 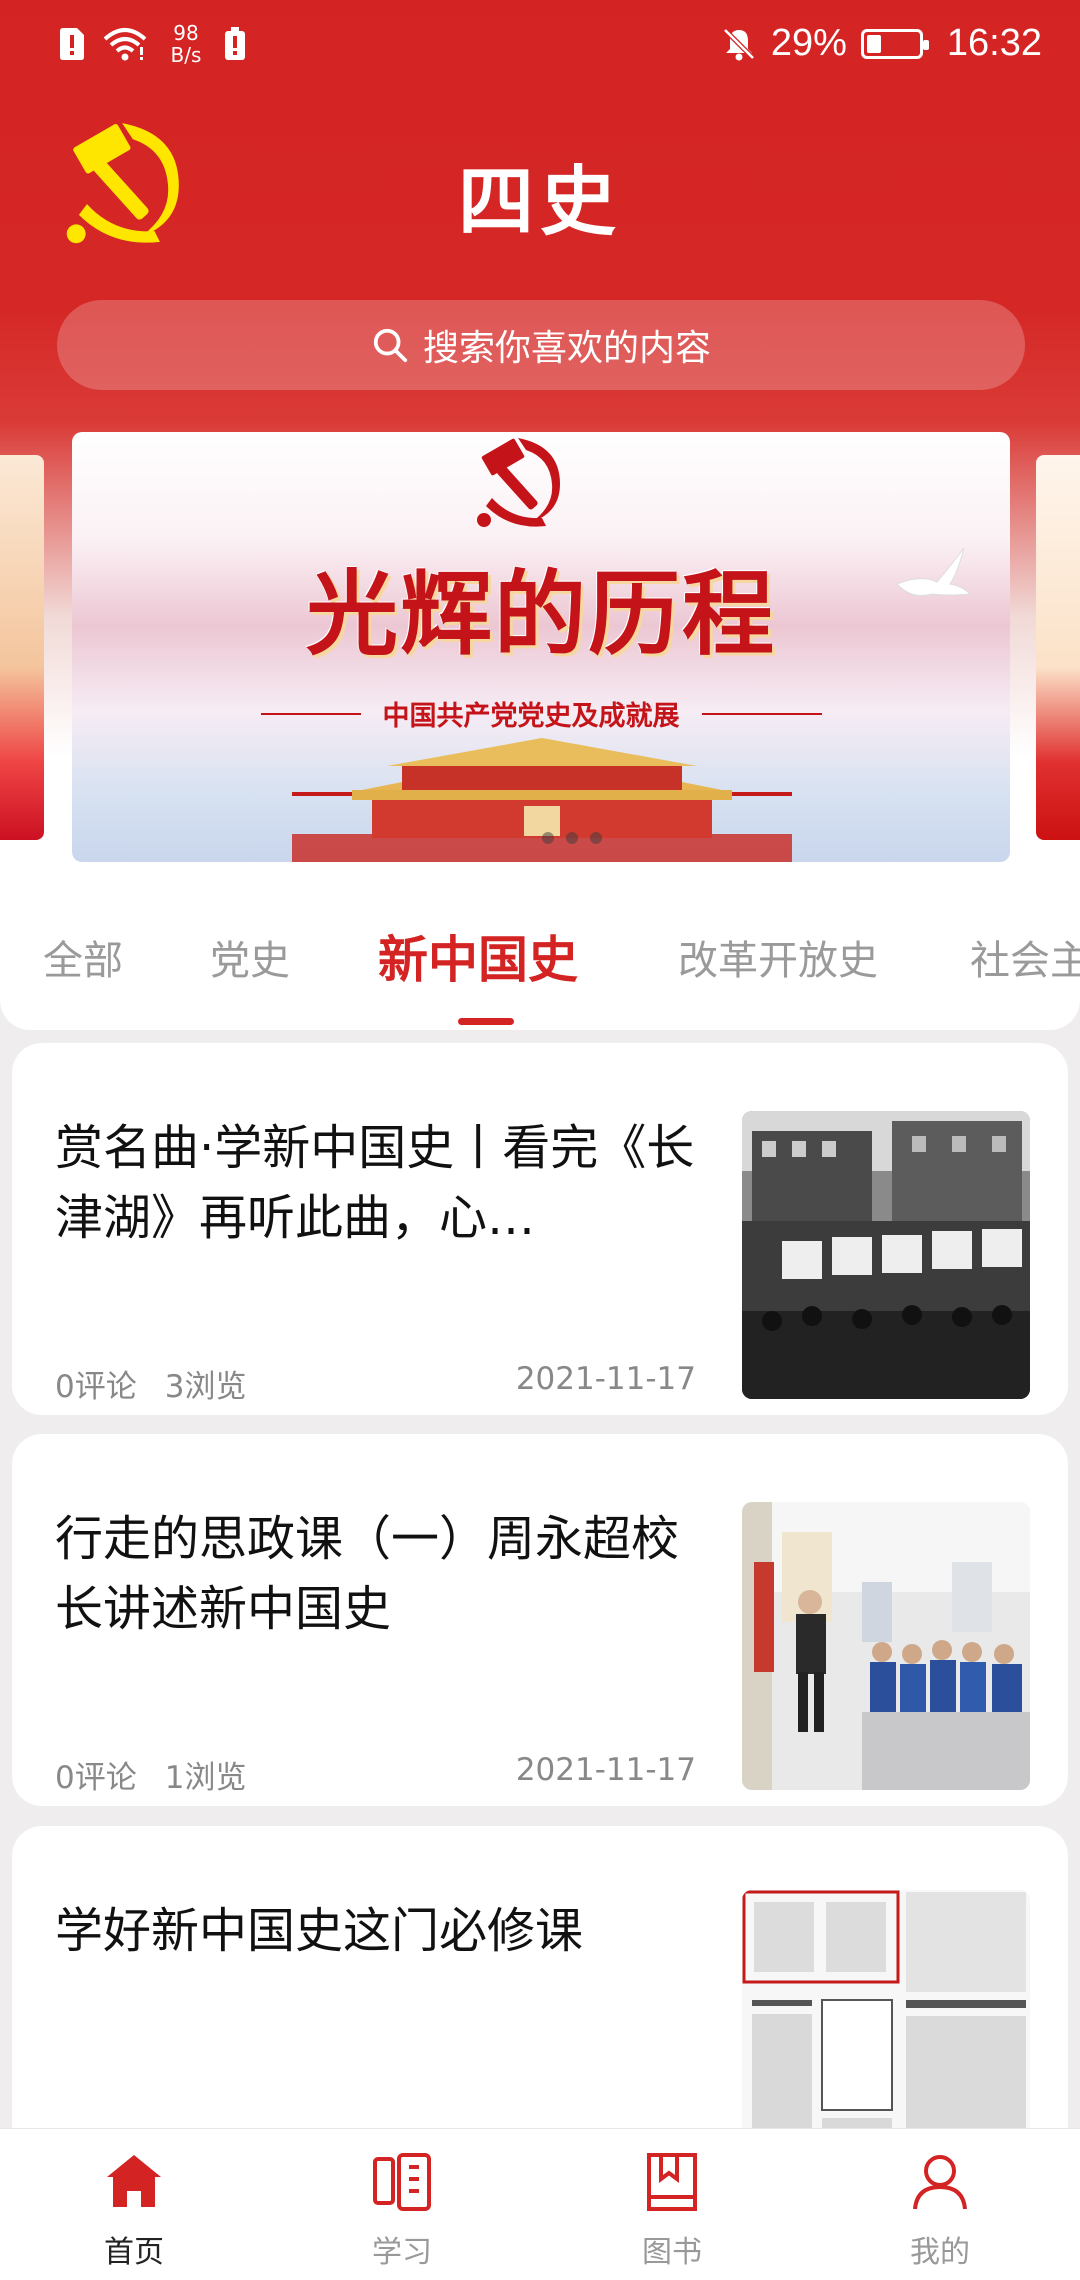 What do you see at coordinates (205, 1778) in the screenshot?
I see `view-count: 1浏览` at bounding box center [205, 1778].